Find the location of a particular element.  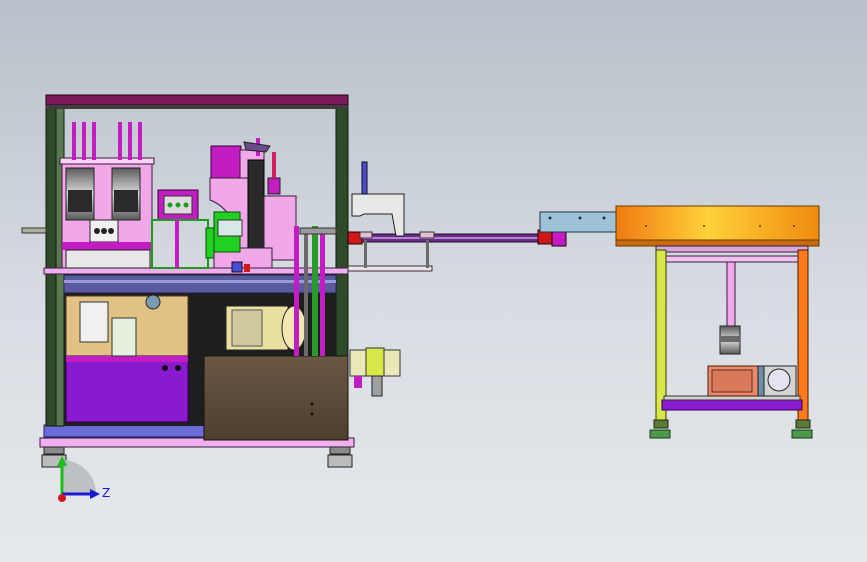

rotary-table is located at coordinates (717, 322).